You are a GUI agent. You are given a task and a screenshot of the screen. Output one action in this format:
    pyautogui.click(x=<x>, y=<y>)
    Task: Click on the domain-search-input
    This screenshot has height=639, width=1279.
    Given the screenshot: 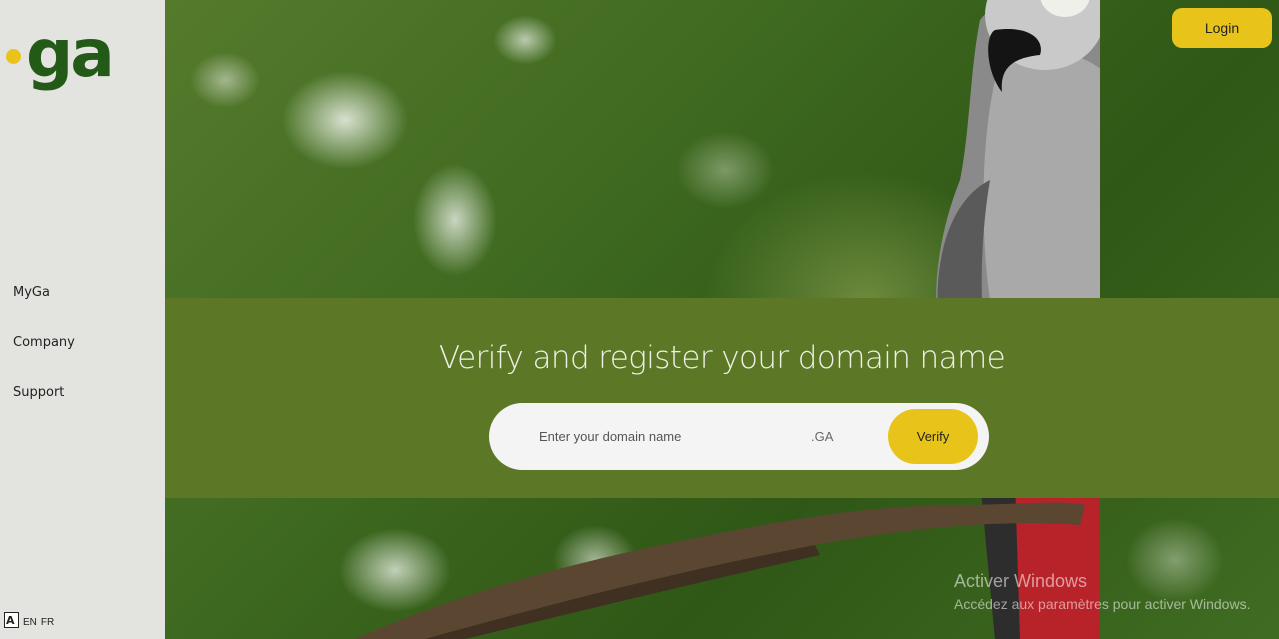 What is the action you would take?
    pyautogui.click(x=664, y=436)
    